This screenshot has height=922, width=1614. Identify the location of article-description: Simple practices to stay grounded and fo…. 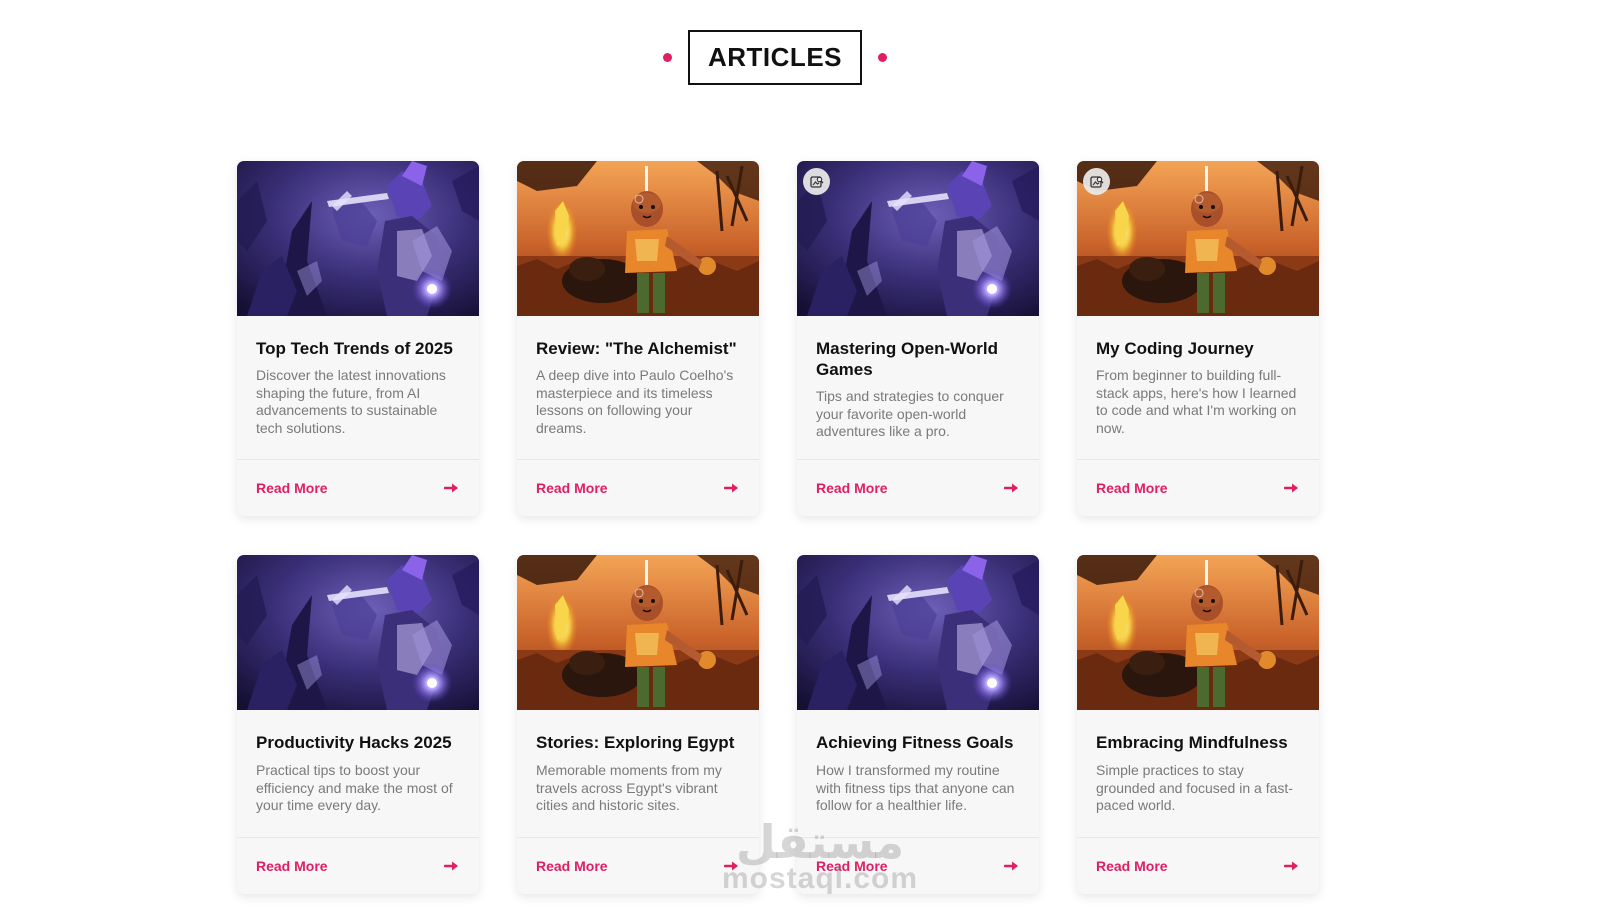
(1194, 787).